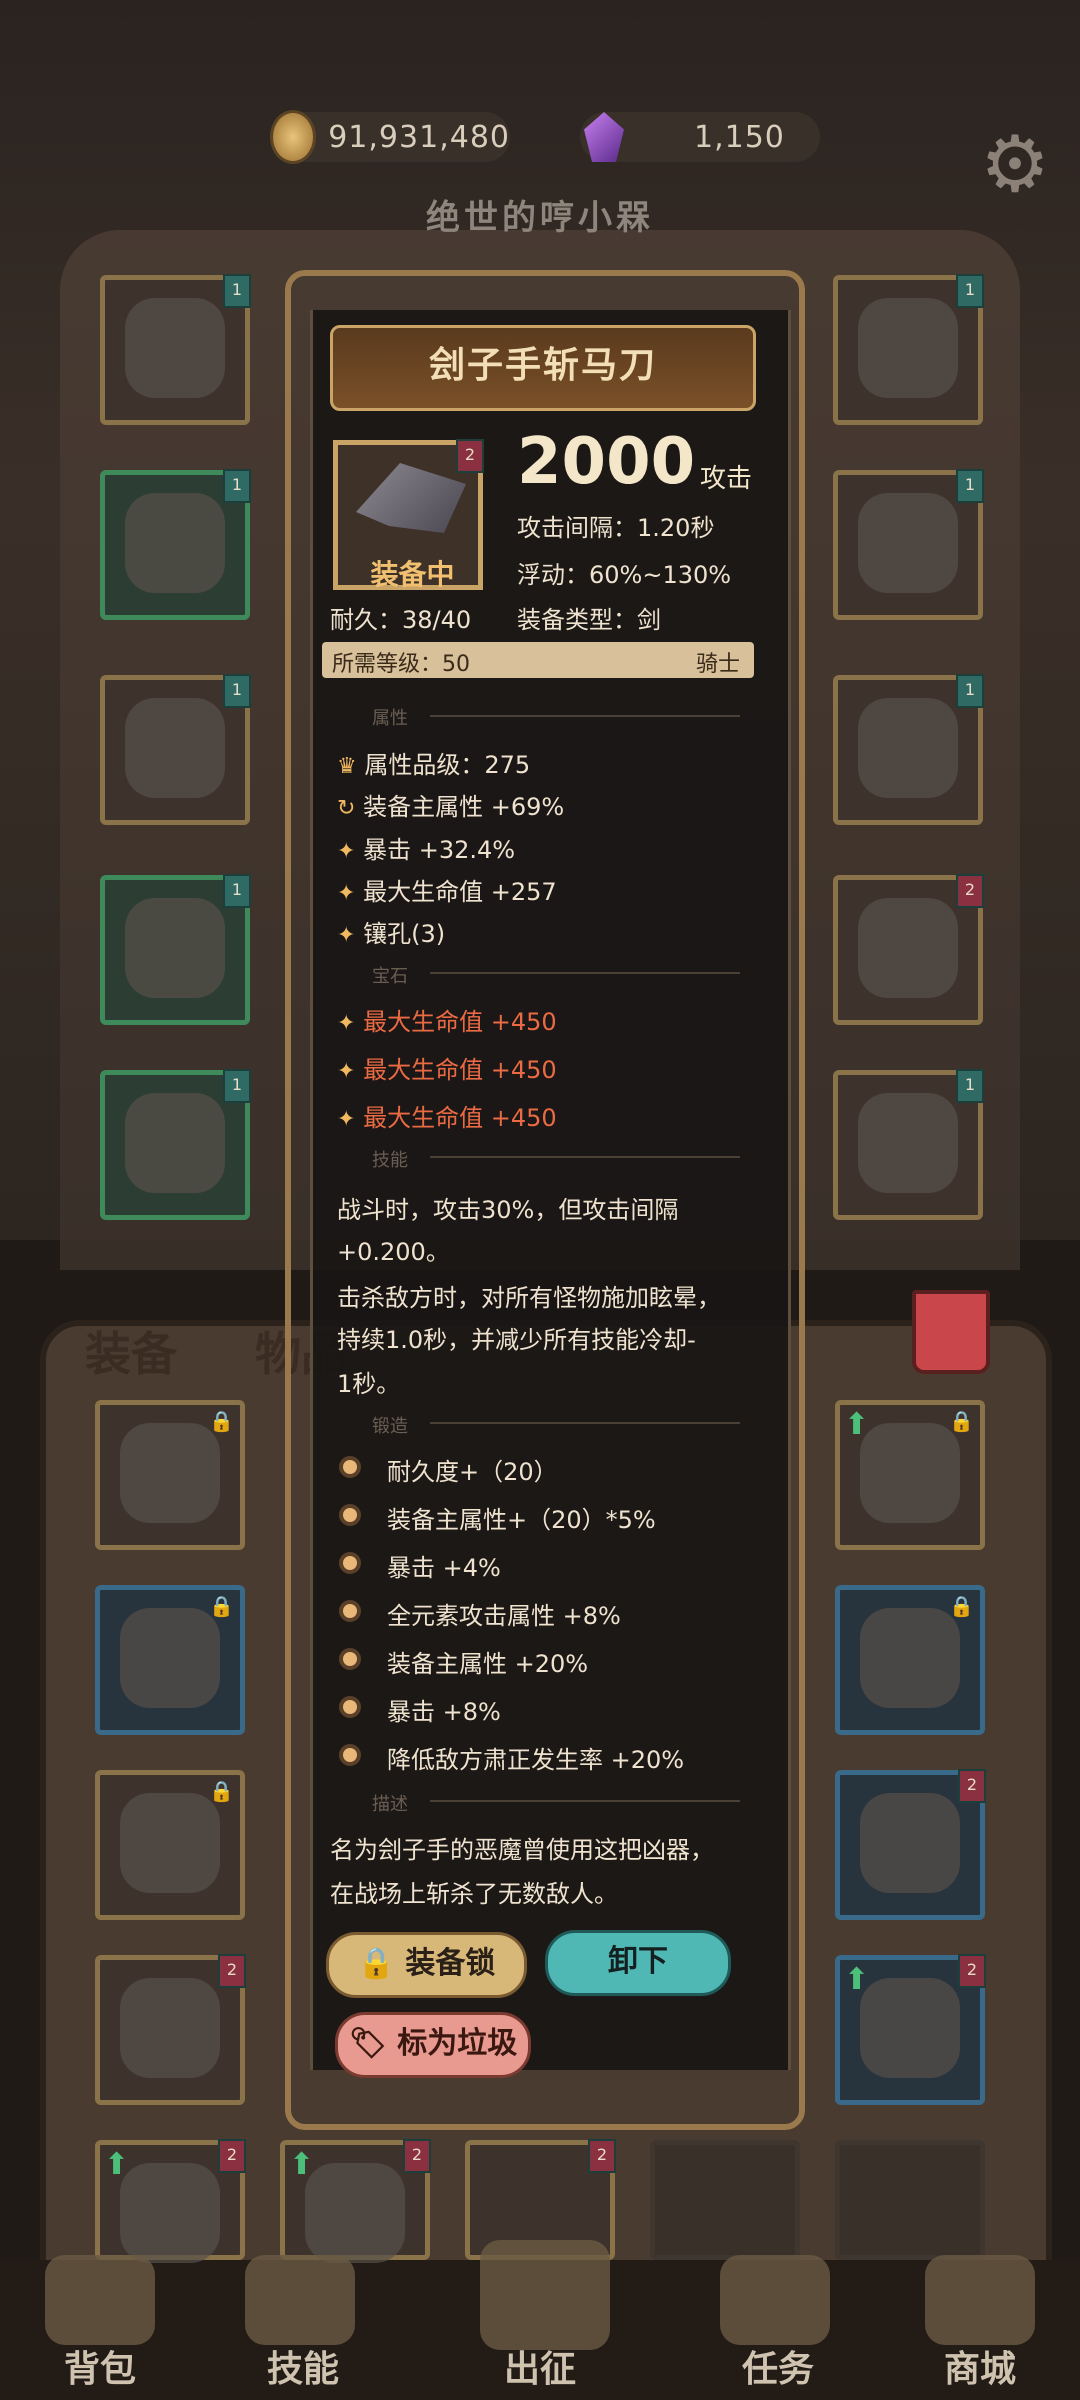 The height and width of the screenshot is (2400, 1080). I want to click on equip-slot-armor: 1, so click(175, 544).